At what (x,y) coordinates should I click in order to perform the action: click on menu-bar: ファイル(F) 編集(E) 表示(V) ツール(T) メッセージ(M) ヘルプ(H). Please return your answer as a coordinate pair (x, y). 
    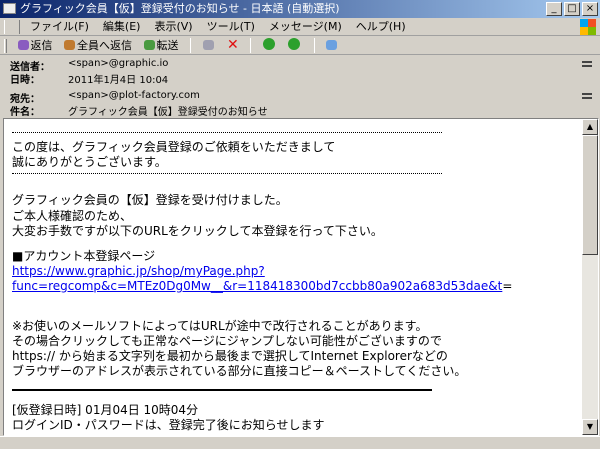
    Looking at the image, I should click on (300, 27).